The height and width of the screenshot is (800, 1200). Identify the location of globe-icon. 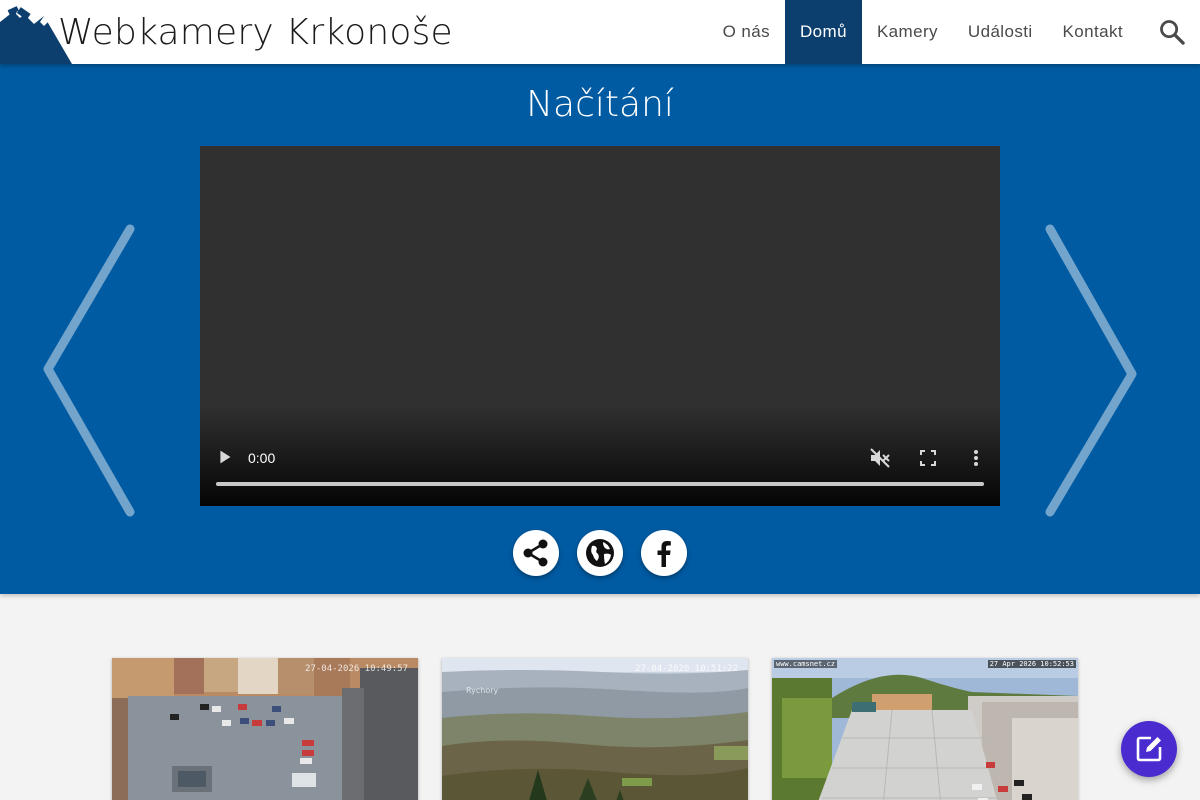
(600, 553).